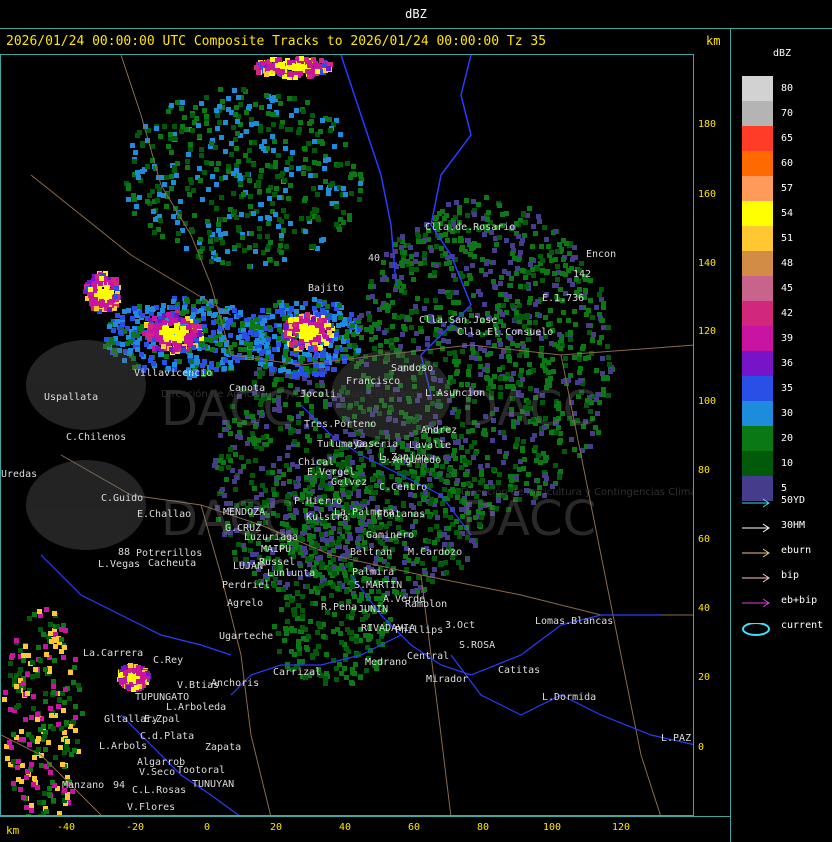 The width and height of the screenshot is (832, 842). Describe the element at coordinates (757, 188) in the screenshot. I see `color-swatch` at that location.